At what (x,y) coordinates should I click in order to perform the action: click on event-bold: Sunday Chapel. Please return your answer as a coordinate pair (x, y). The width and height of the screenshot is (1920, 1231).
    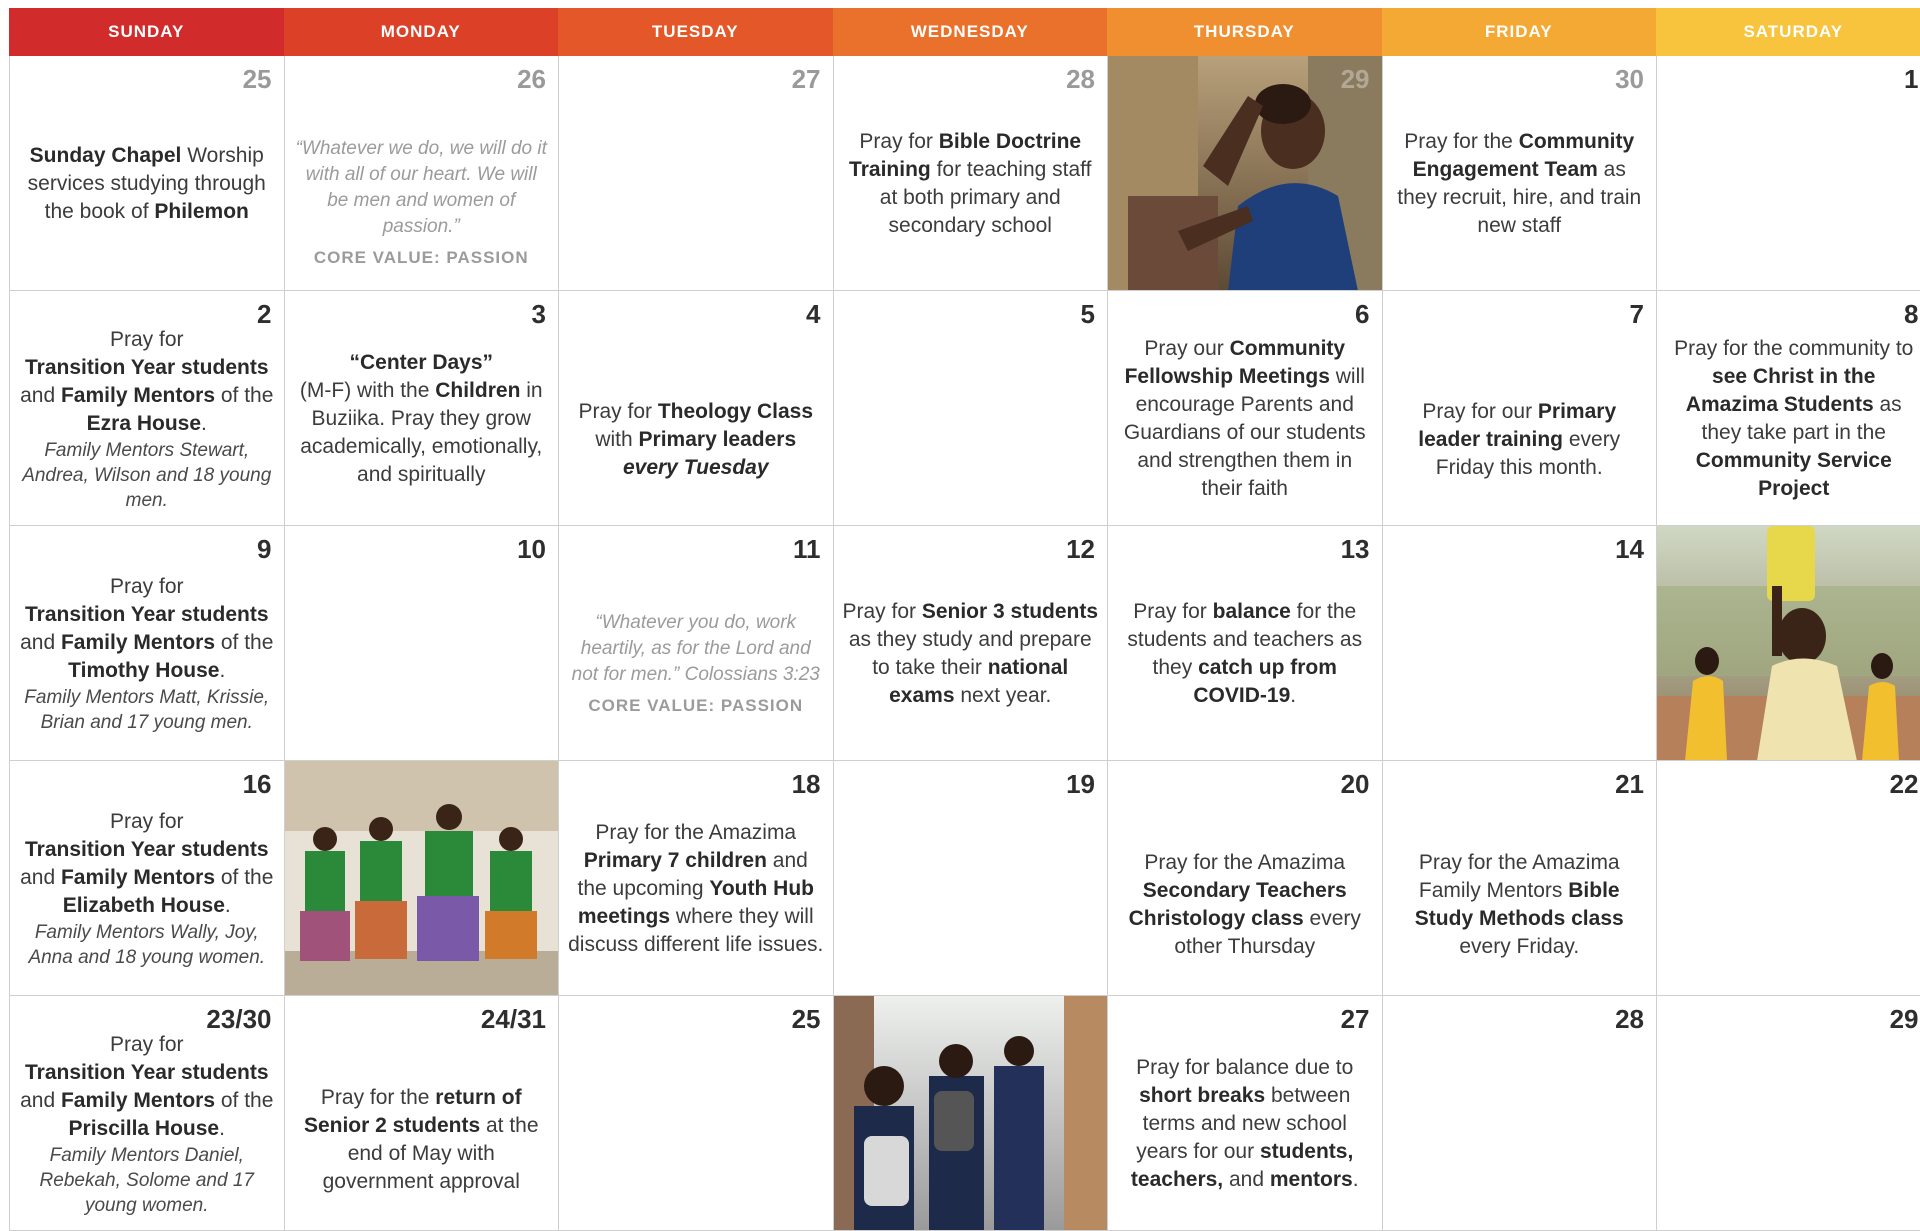
    Looking at the image, I should click on (105, 155).